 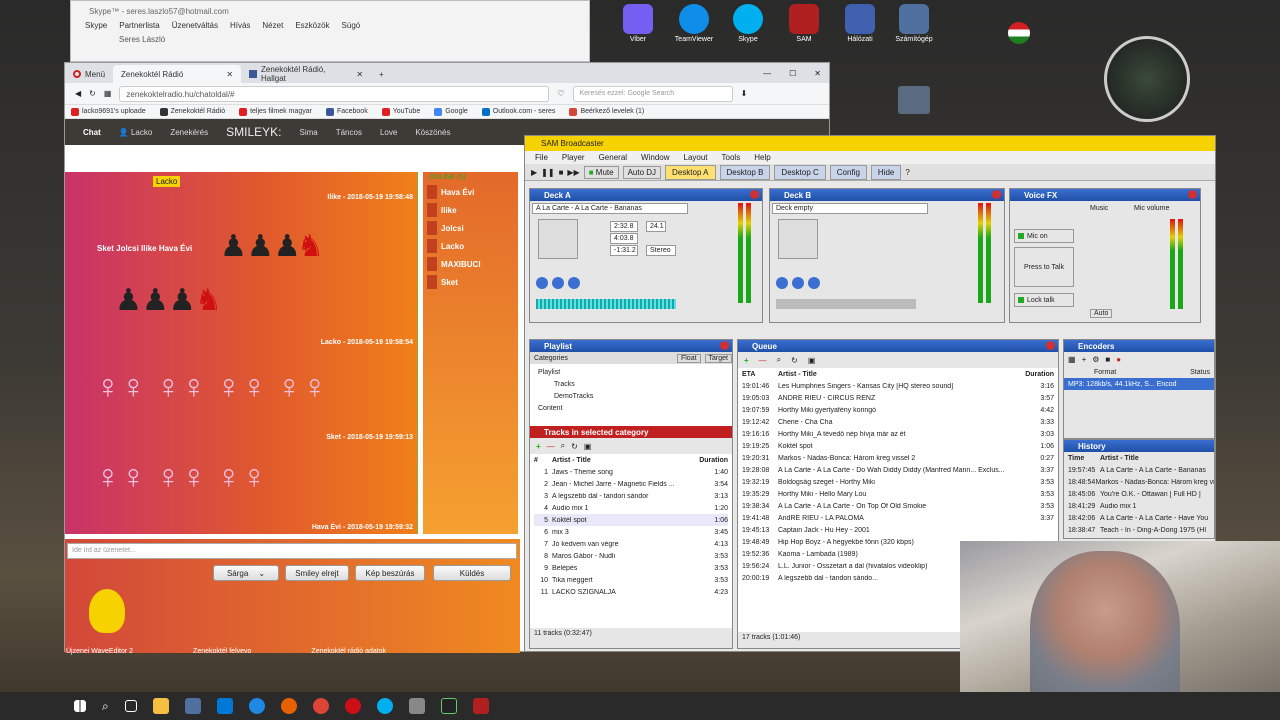 I want to click on minimize-icon: —, so click(x=767, y=73).